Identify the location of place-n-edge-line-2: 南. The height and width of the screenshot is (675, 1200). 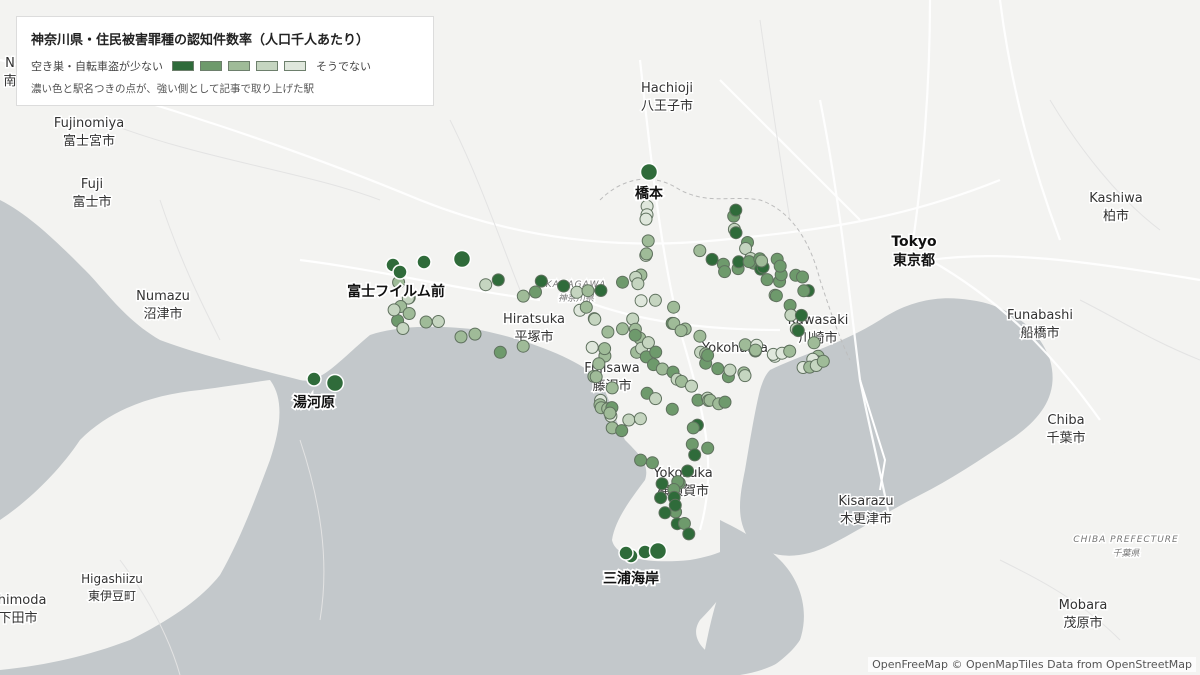
(9, 81).